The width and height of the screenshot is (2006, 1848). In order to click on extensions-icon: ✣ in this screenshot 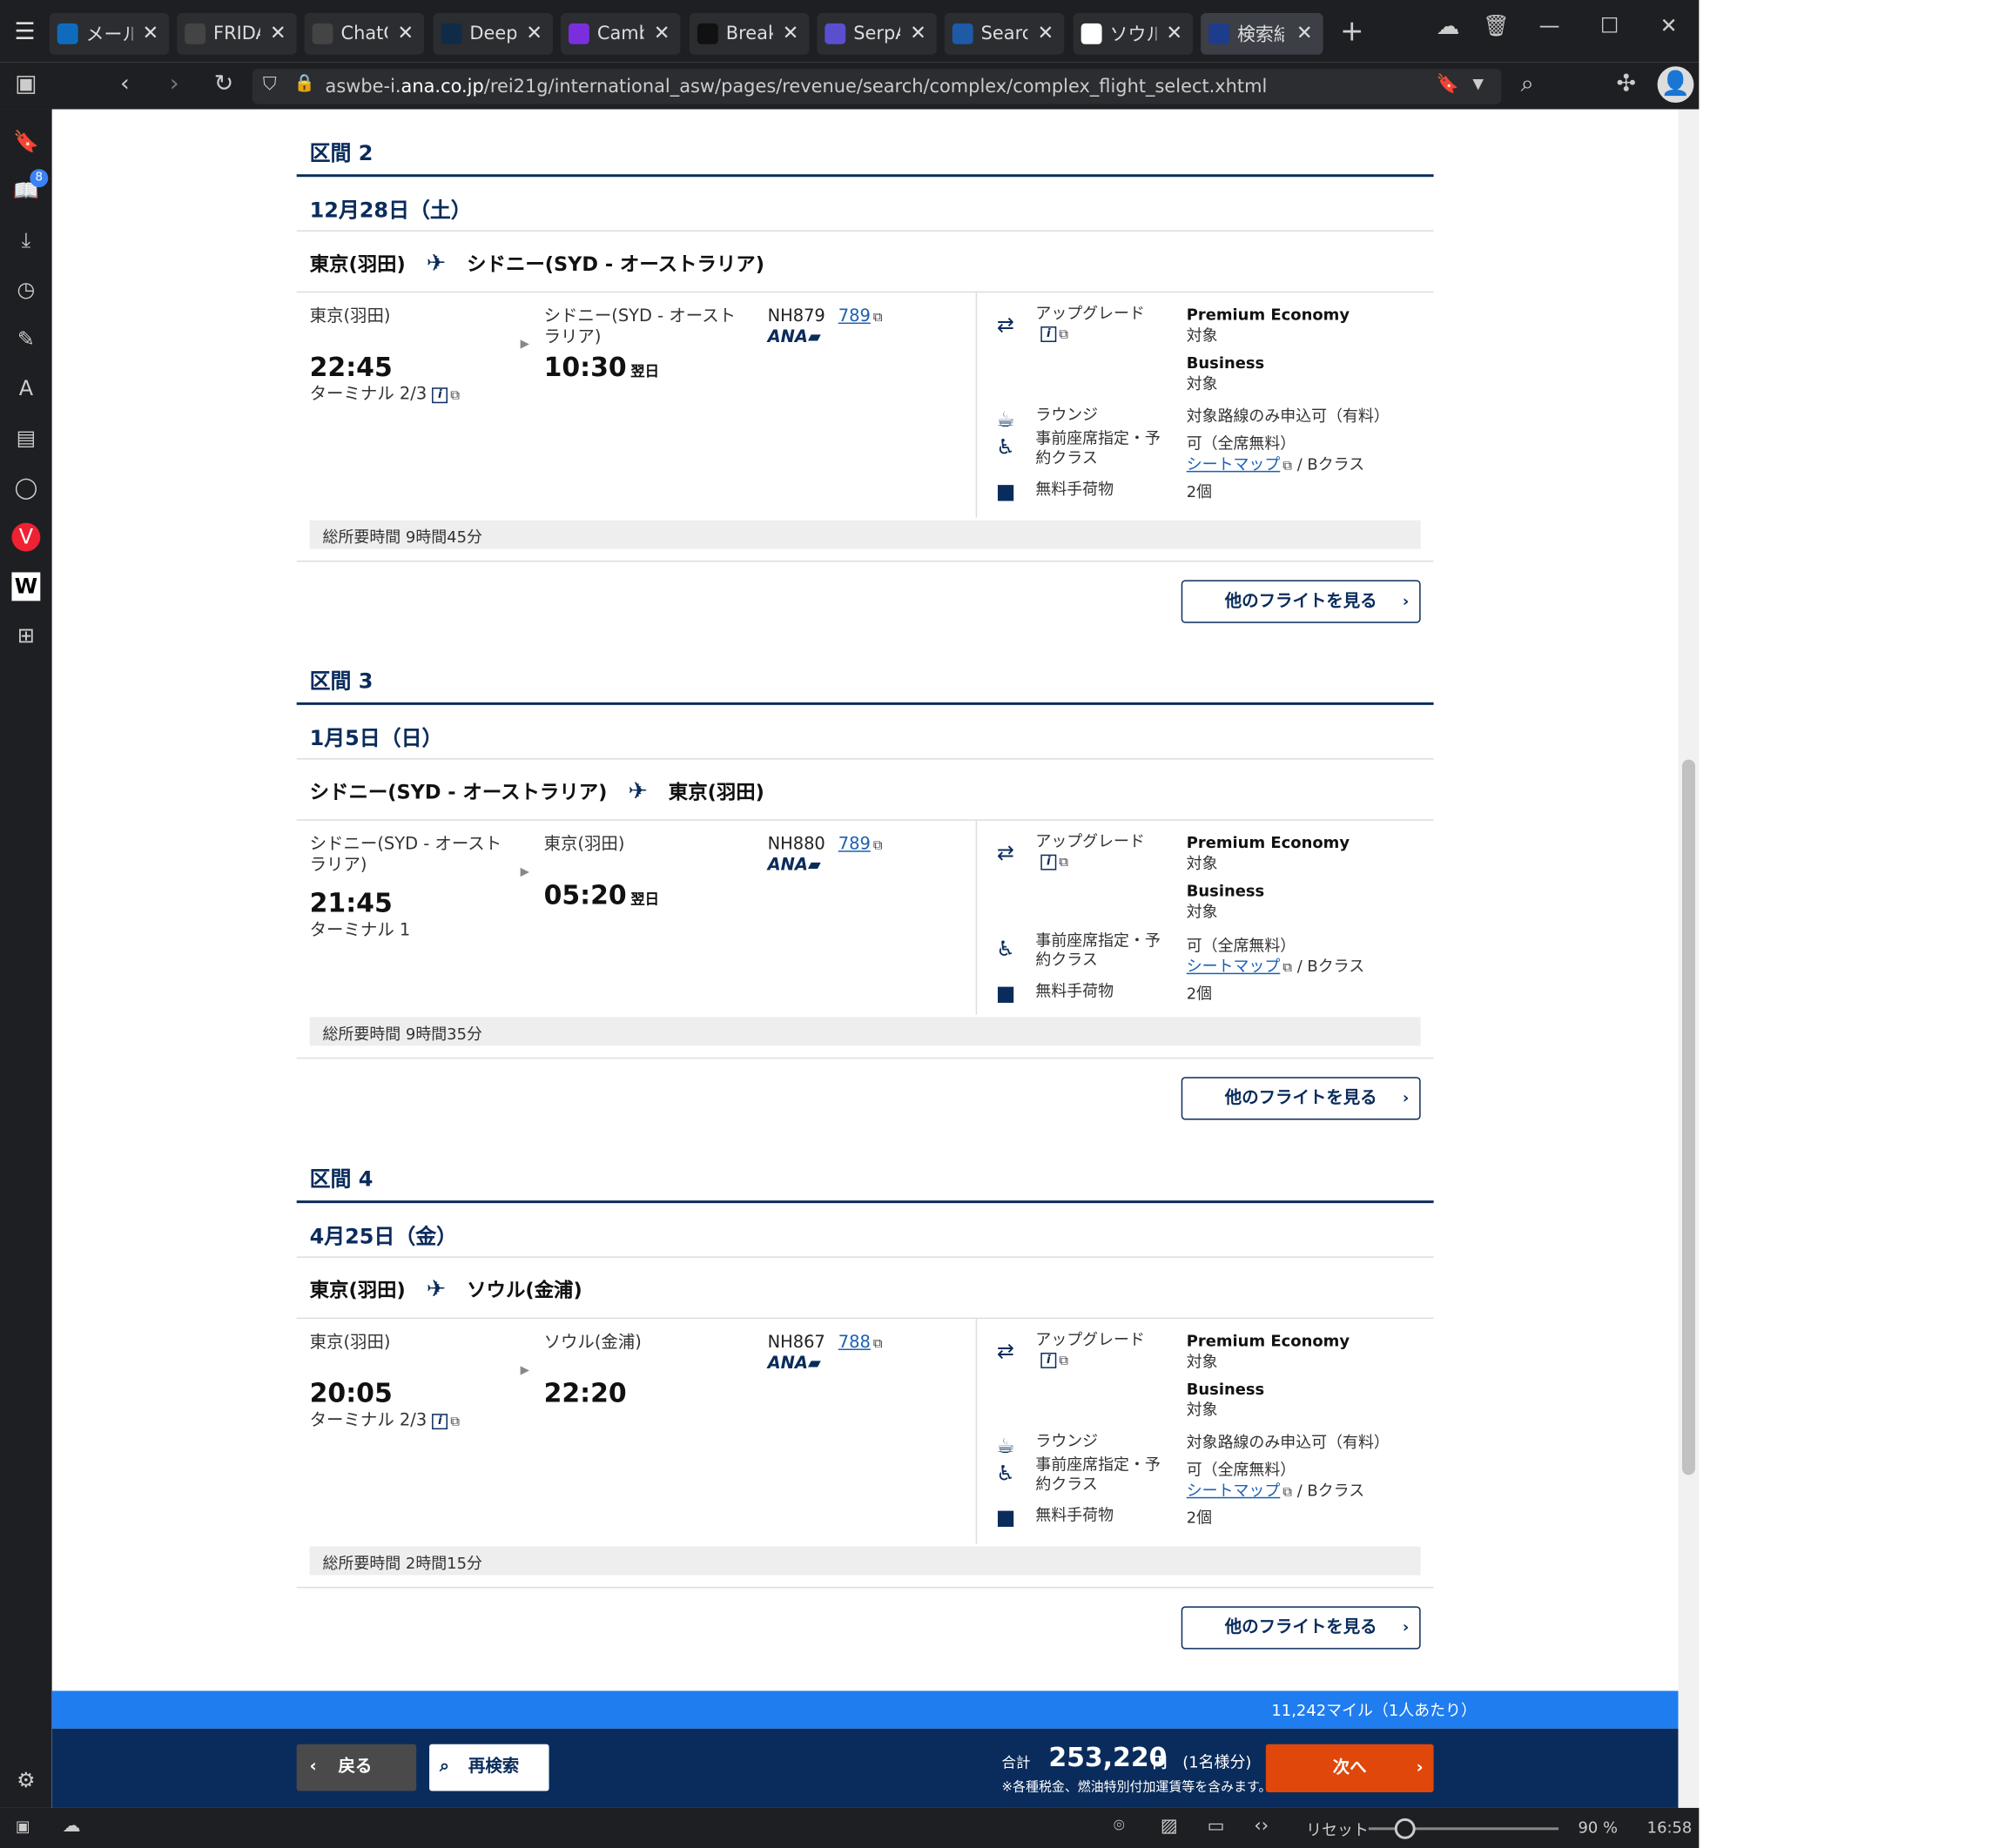, I will do `click(1627, 84)`.